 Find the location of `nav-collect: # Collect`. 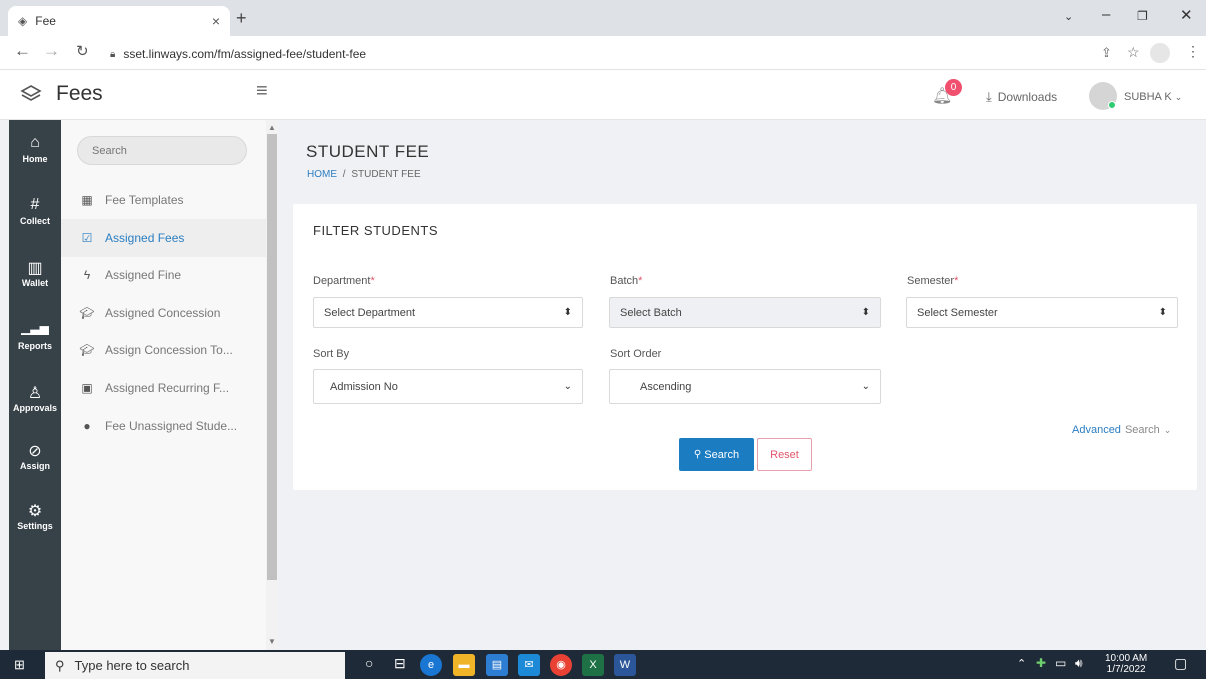

nav-collect: # Collect is located at coordinates (35, 211).